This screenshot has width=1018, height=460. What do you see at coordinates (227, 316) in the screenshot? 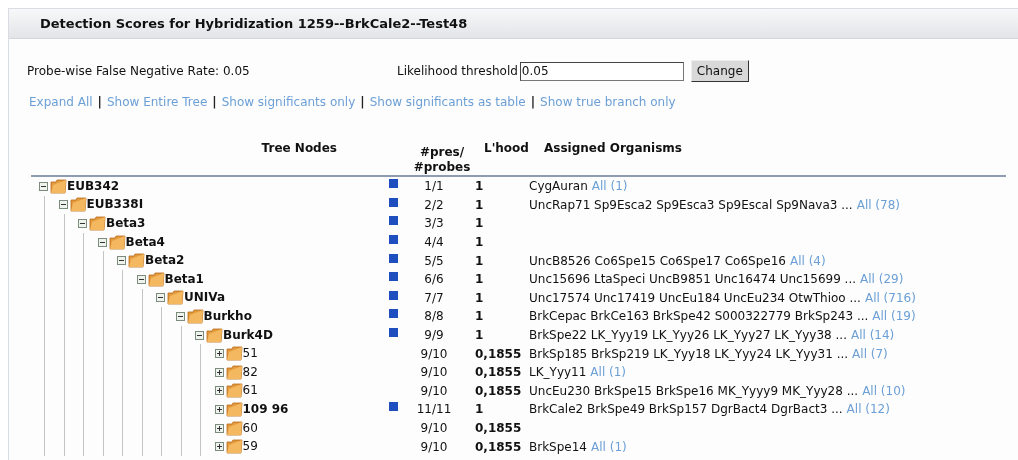
I see `tree-node-label: Burkho` at bounding box center [227, 316].